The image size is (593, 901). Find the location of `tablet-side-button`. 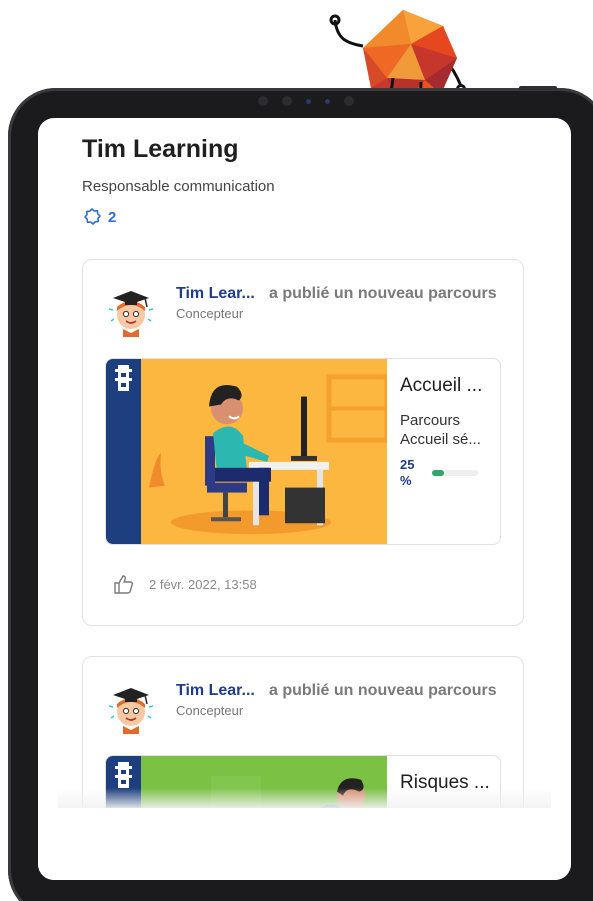

tablet-side-button is located at coordinates (538, 88).